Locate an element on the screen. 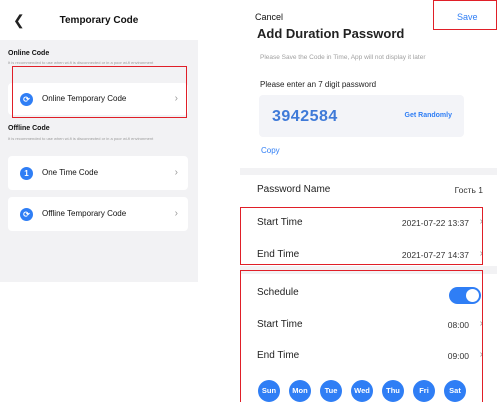 Image resolution: width=497 pixels, height=402 pixels. password-name-row: Password Name Гость 1 is located at coordinates (368, 190).